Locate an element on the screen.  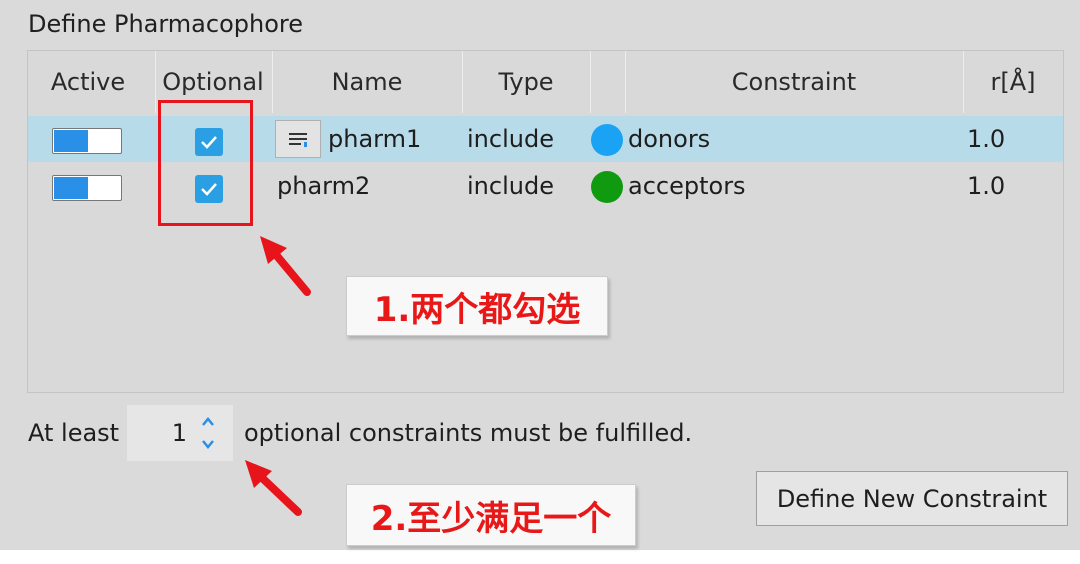
annotation-highlight-box is located at coordinates (205, 163).